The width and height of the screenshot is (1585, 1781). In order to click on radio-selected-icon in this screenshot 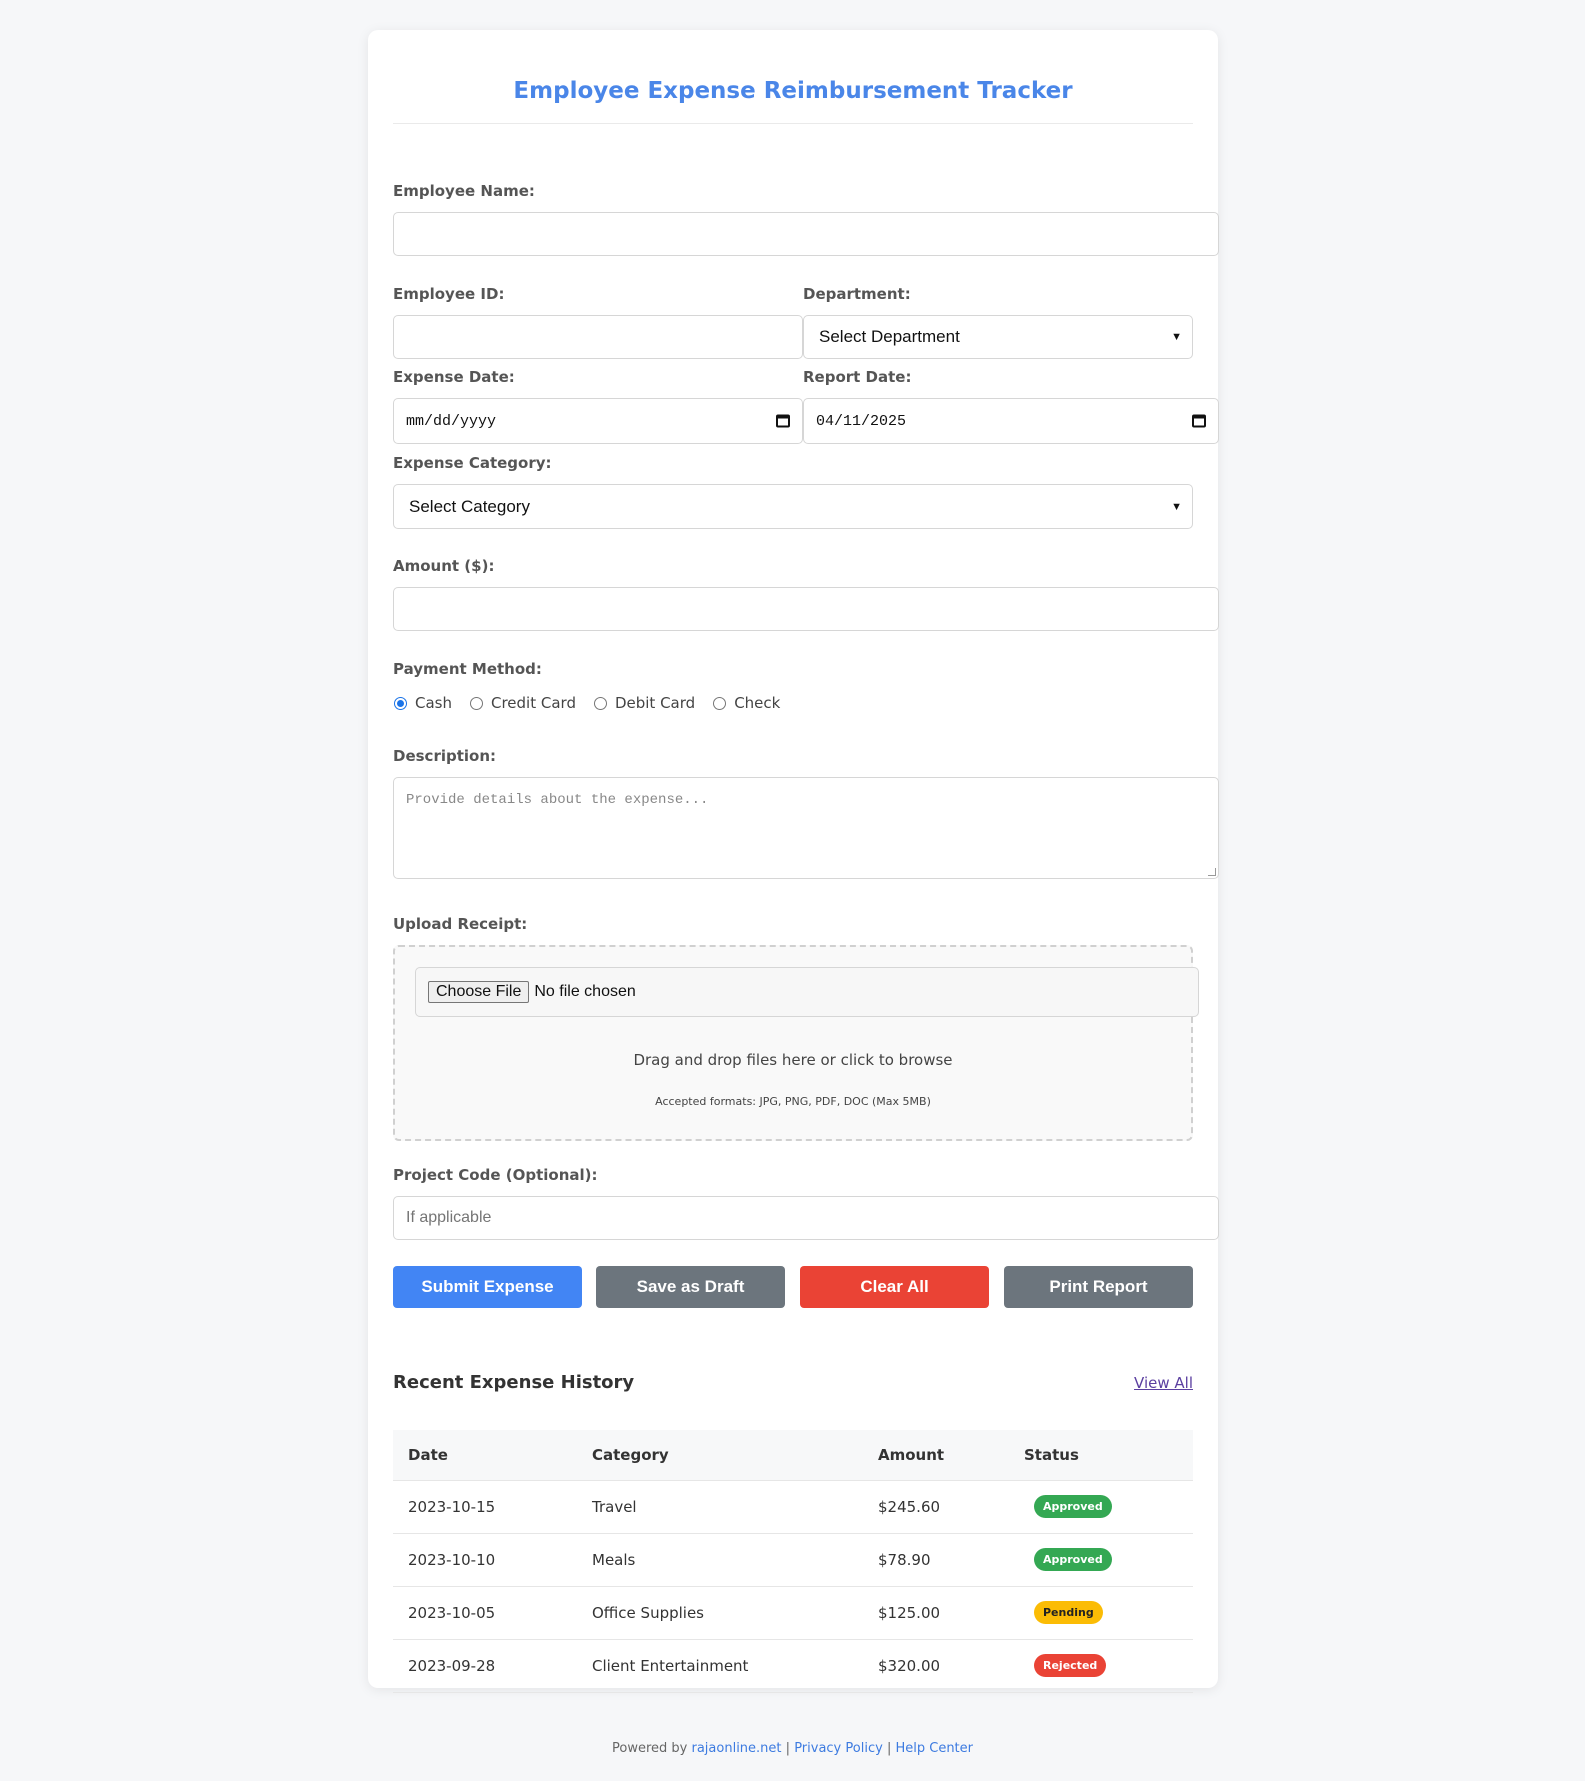, I will do `click(400, 703)`.